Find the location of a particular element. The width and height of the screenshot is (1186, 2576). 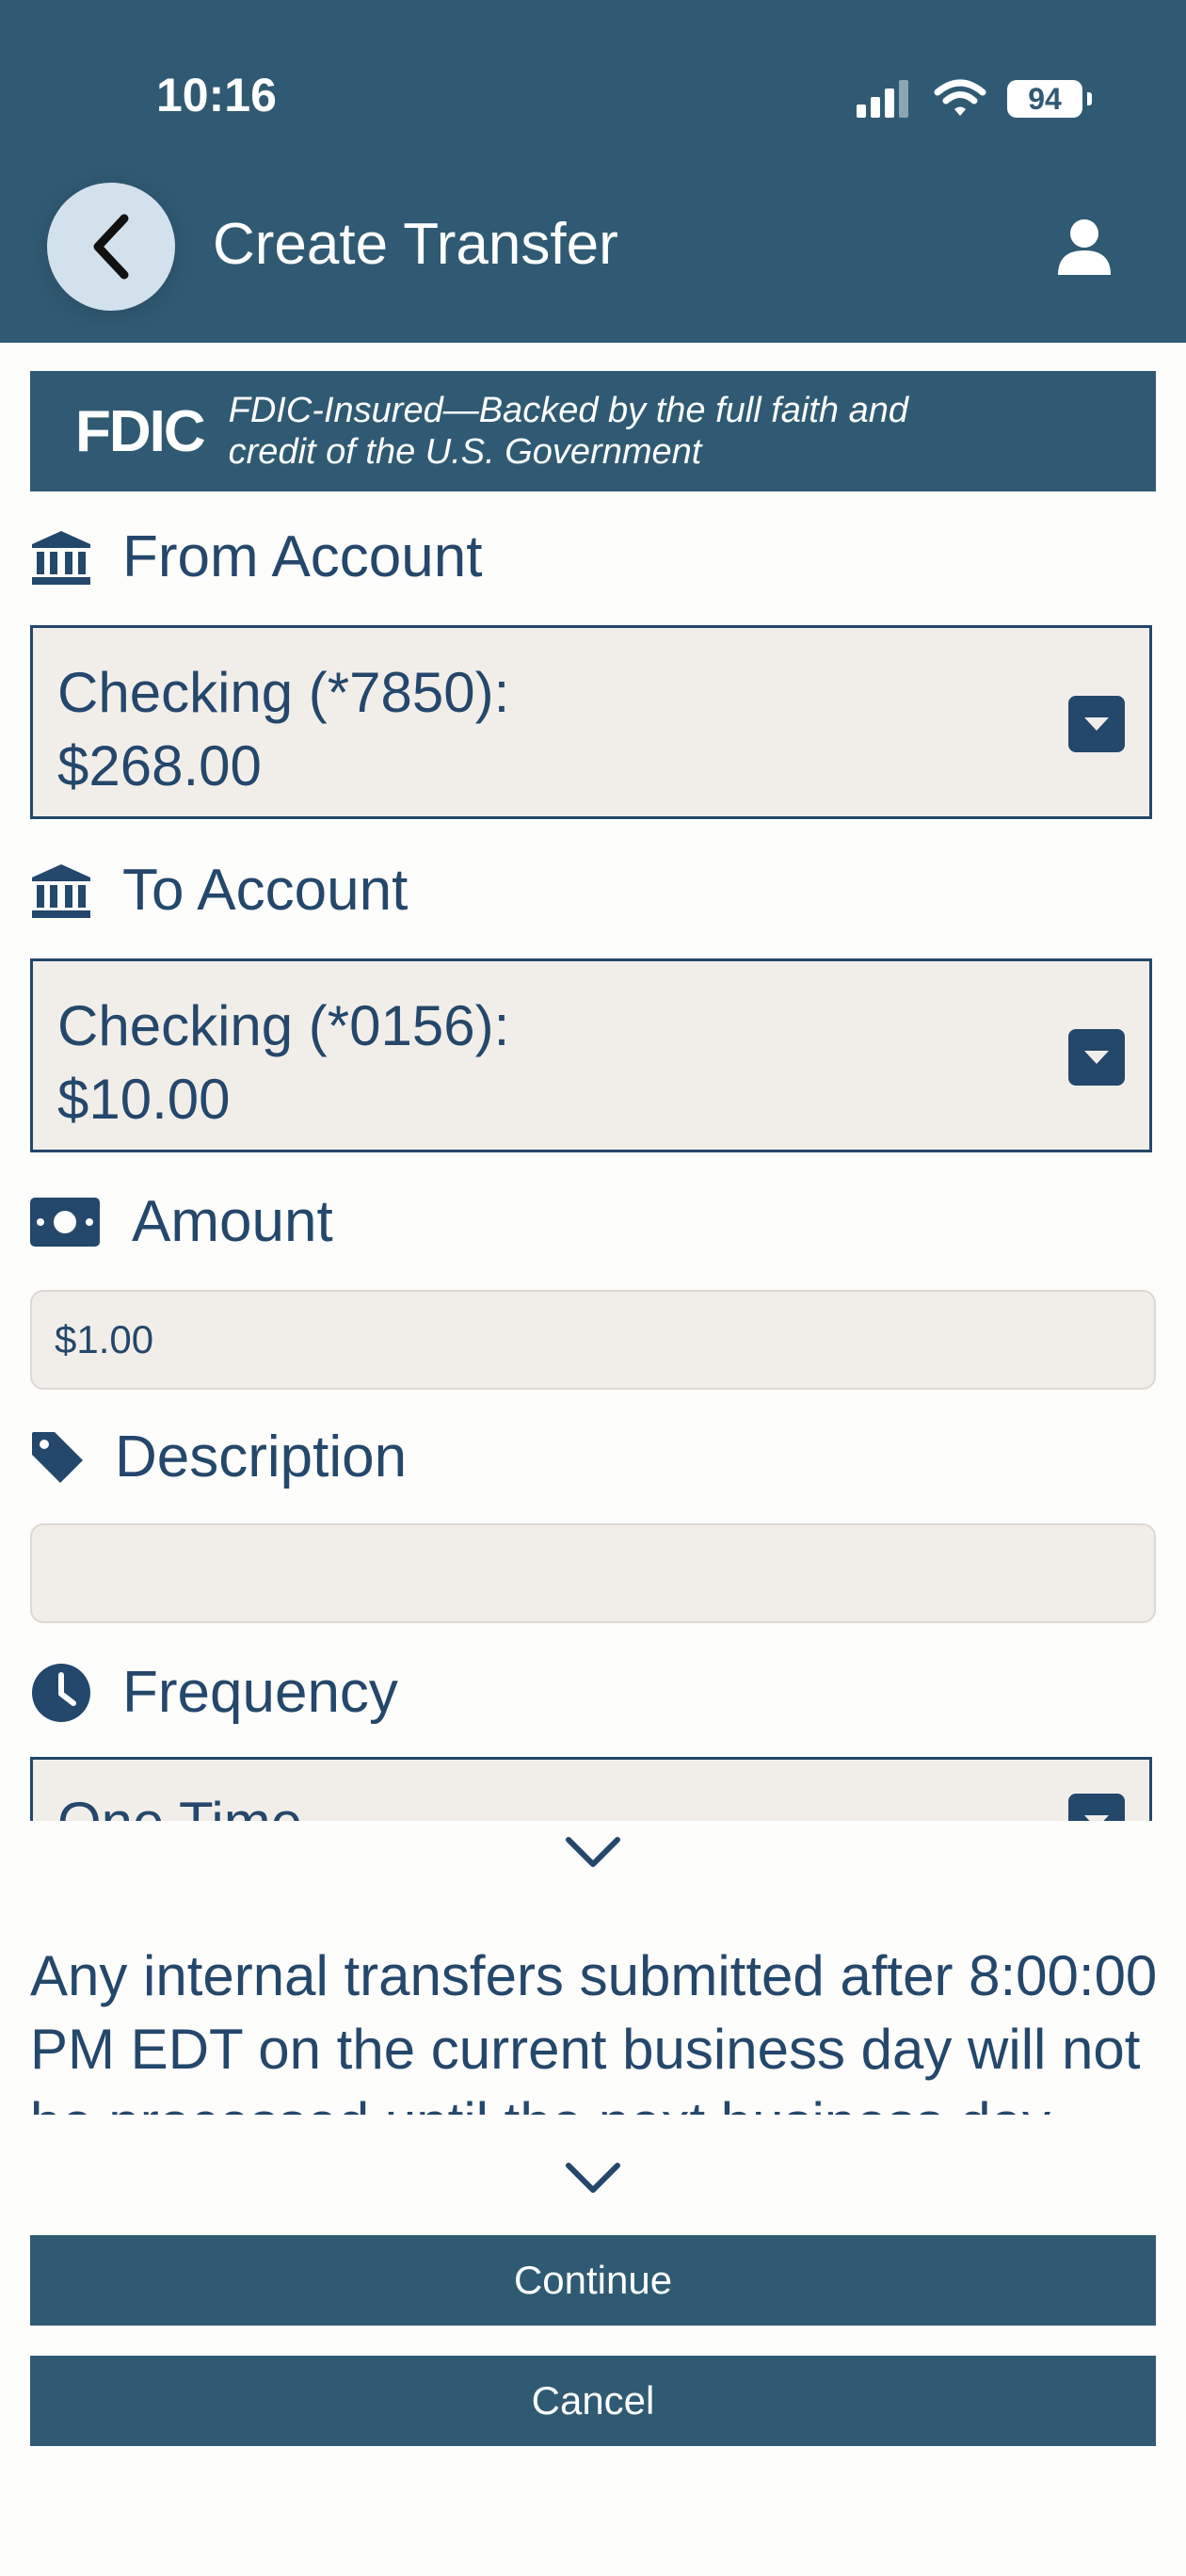

back-button is located at coordinates (111, 247).